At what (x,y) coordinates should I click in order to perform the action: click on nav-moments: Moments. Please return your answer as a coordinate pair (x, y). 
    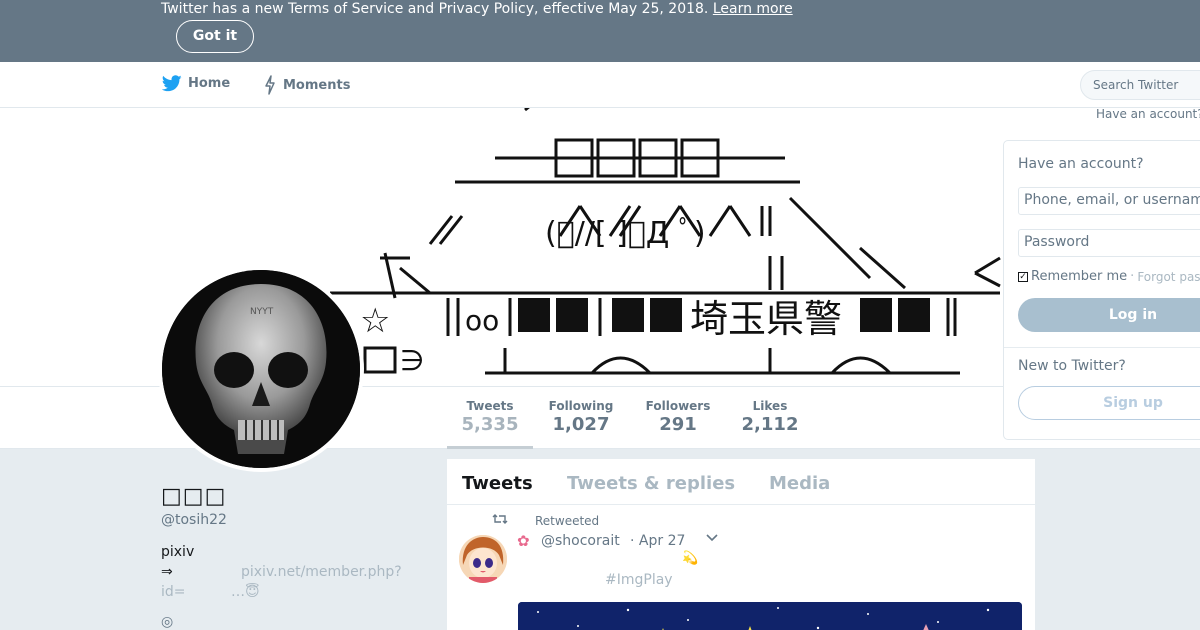
    Looking at the image, I should click on (306, 85).